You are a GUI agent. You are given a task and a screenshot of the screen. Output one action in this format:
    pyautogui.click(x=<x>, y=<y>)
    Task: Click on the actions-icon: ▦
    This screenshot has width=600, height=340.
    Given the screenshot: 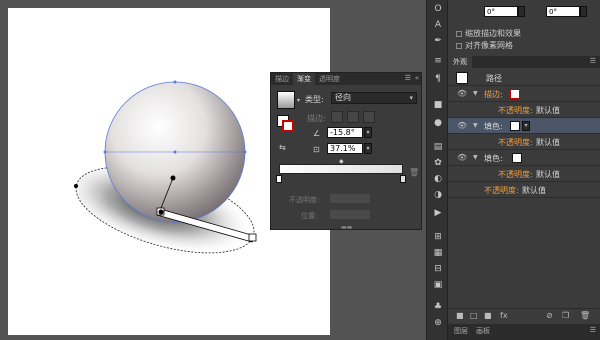 What is the action you would take?
    pyautogui.click(x=438, y=253)
    